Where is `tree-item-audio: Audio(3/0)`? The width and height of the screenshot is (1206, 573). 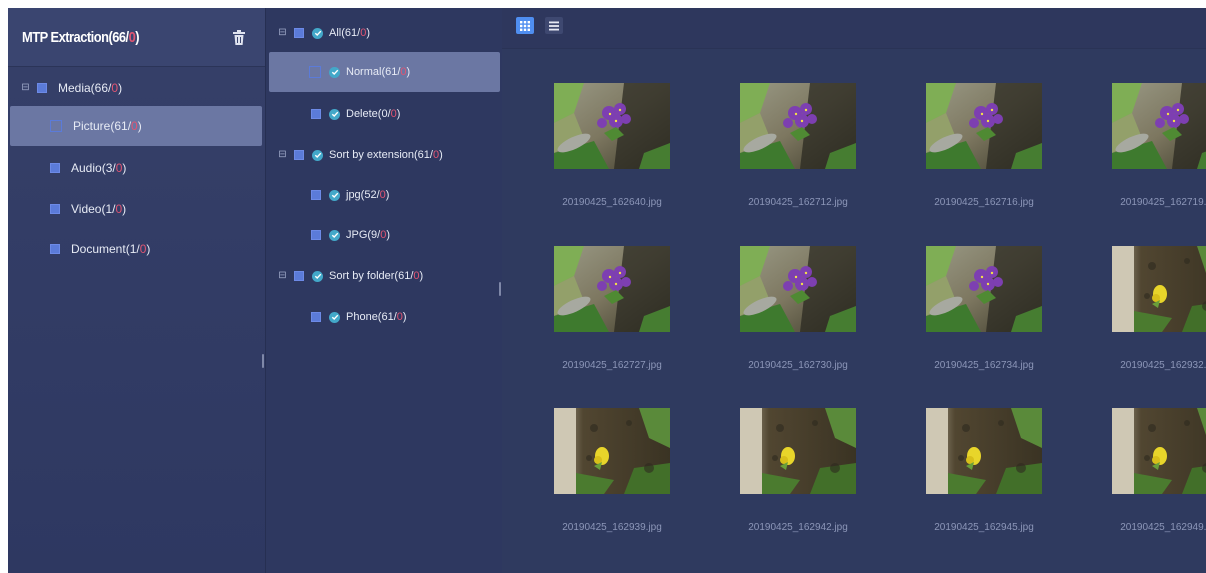
tree-item-audio: Audio(3/0) is located at coordinates (135, 168).